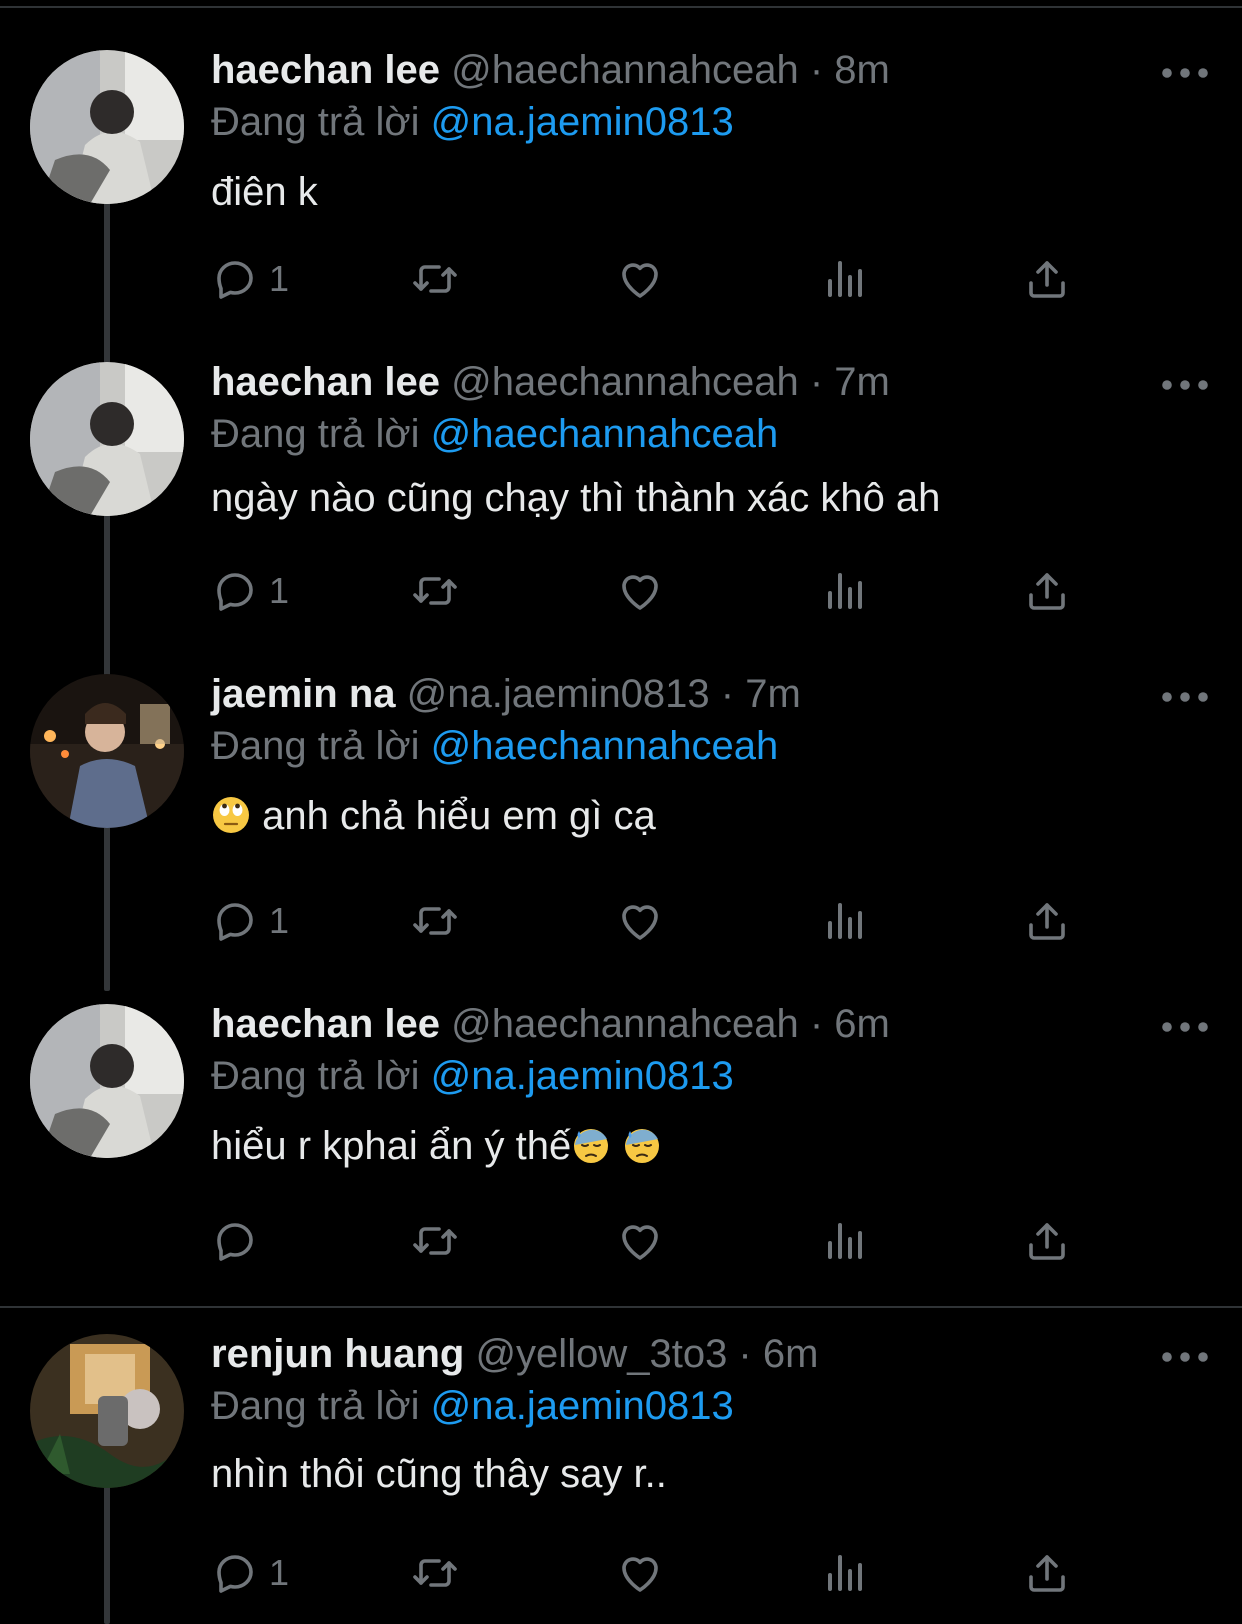  Describe the element at coordinates (670, 1024) in the screenshot. I see `handle-time: @haechannahceah · 6m` at that location.